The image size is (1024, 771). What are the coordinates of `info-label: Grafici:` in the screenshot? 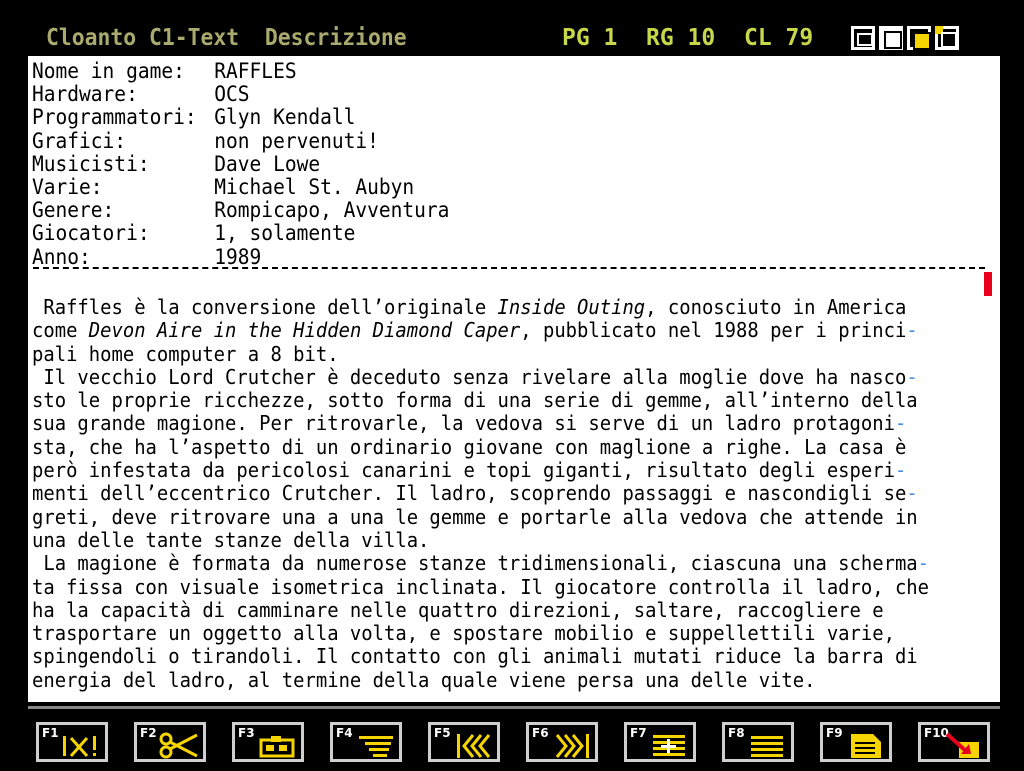 It's located at (79, 140).